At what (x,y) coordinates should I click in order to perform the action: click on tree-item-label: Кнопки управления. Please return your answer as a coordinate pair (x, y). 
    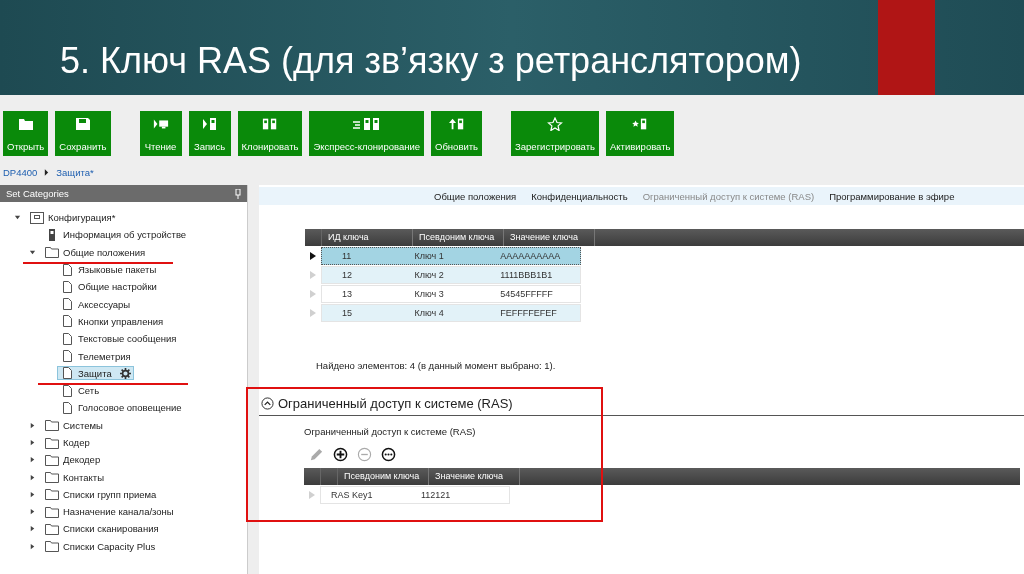
    Looking at the image, I should click on (121, 321).